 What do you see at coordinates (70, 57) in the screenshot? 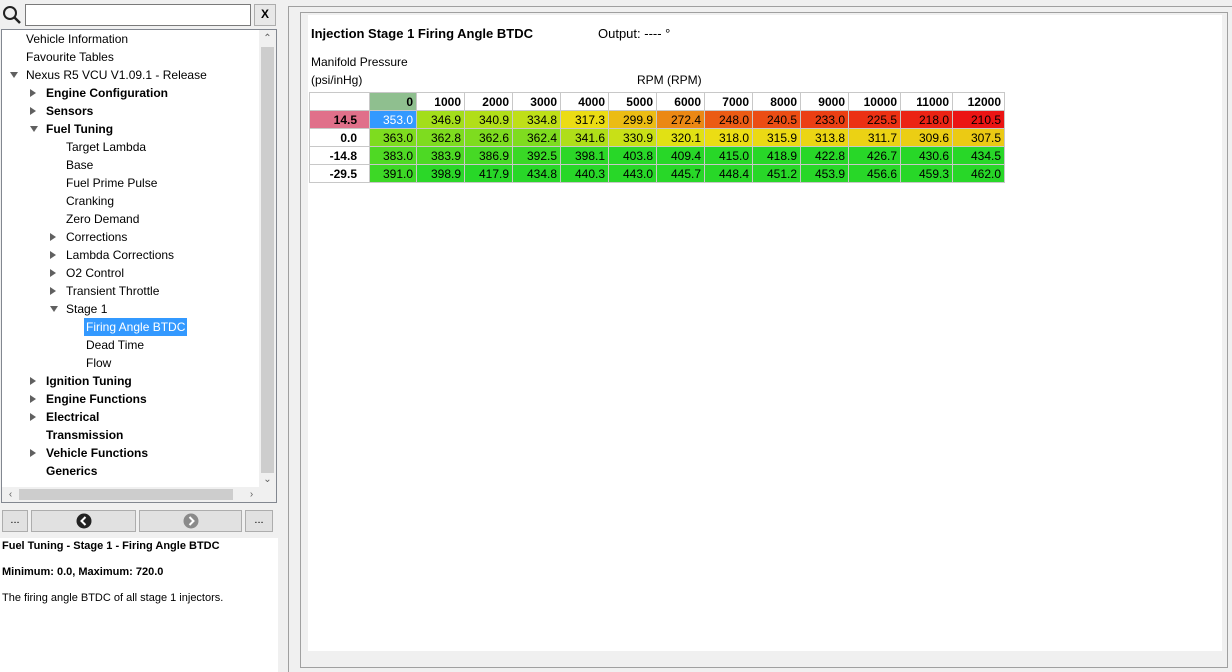
I see `tree-item: Favourite Tables` at bounding box center [70, 57].